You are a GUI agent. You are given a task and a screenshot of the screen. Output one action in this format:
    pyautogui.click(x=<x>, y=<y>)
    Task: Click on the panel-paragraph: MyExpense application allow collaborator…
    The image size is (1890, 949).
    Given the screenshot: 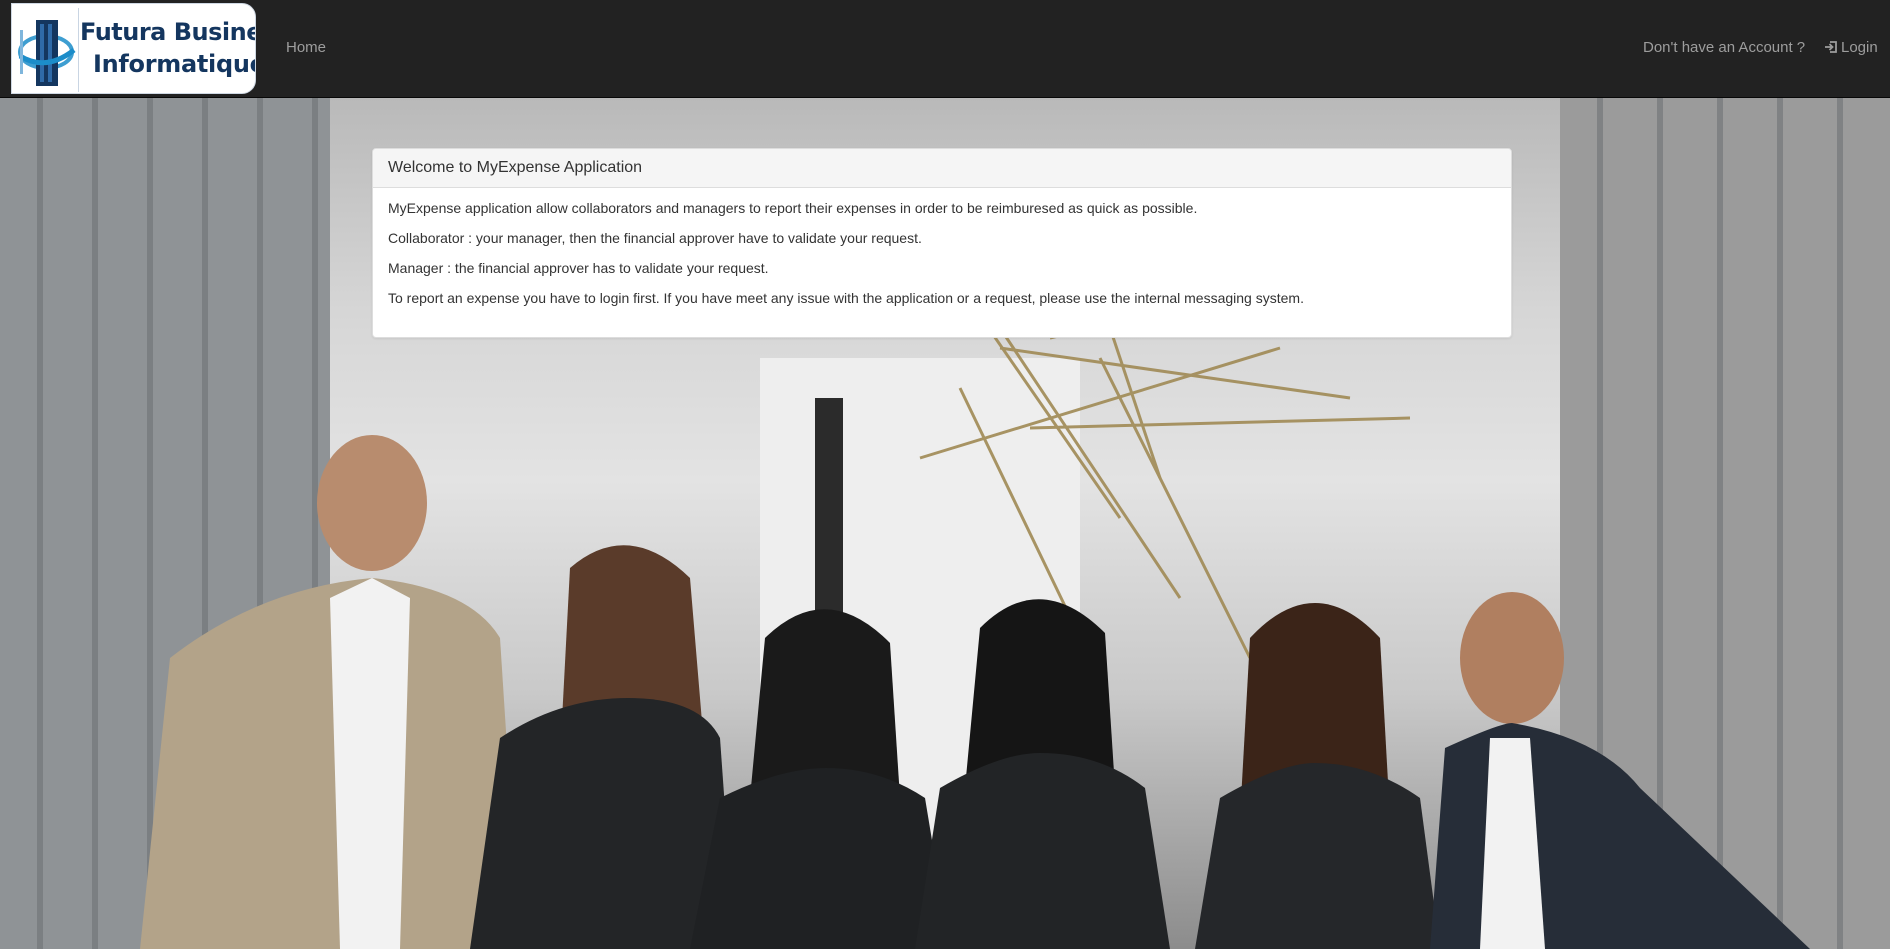 What is the action you would take?
    pyautogui.click(x=793, y=208)
    